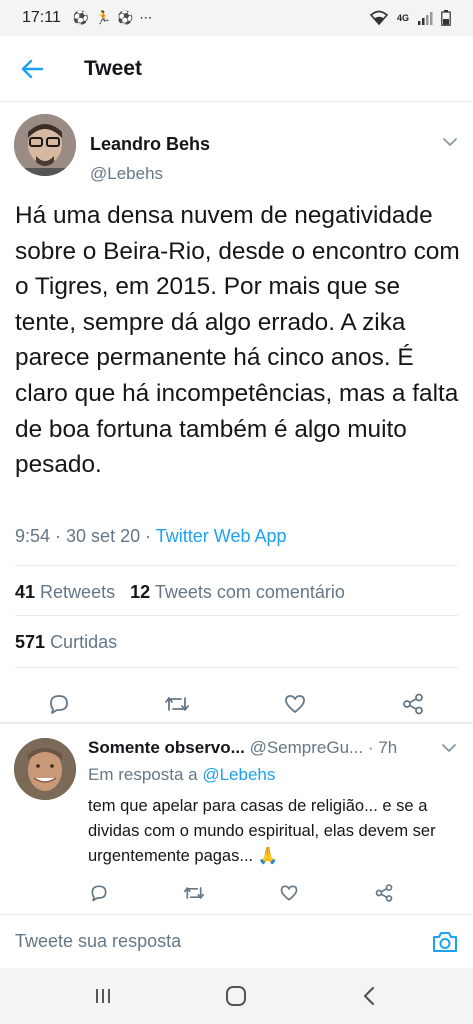 This screenshot has width=473, height=1024. I want to click on home-icon, so click(236, 996).